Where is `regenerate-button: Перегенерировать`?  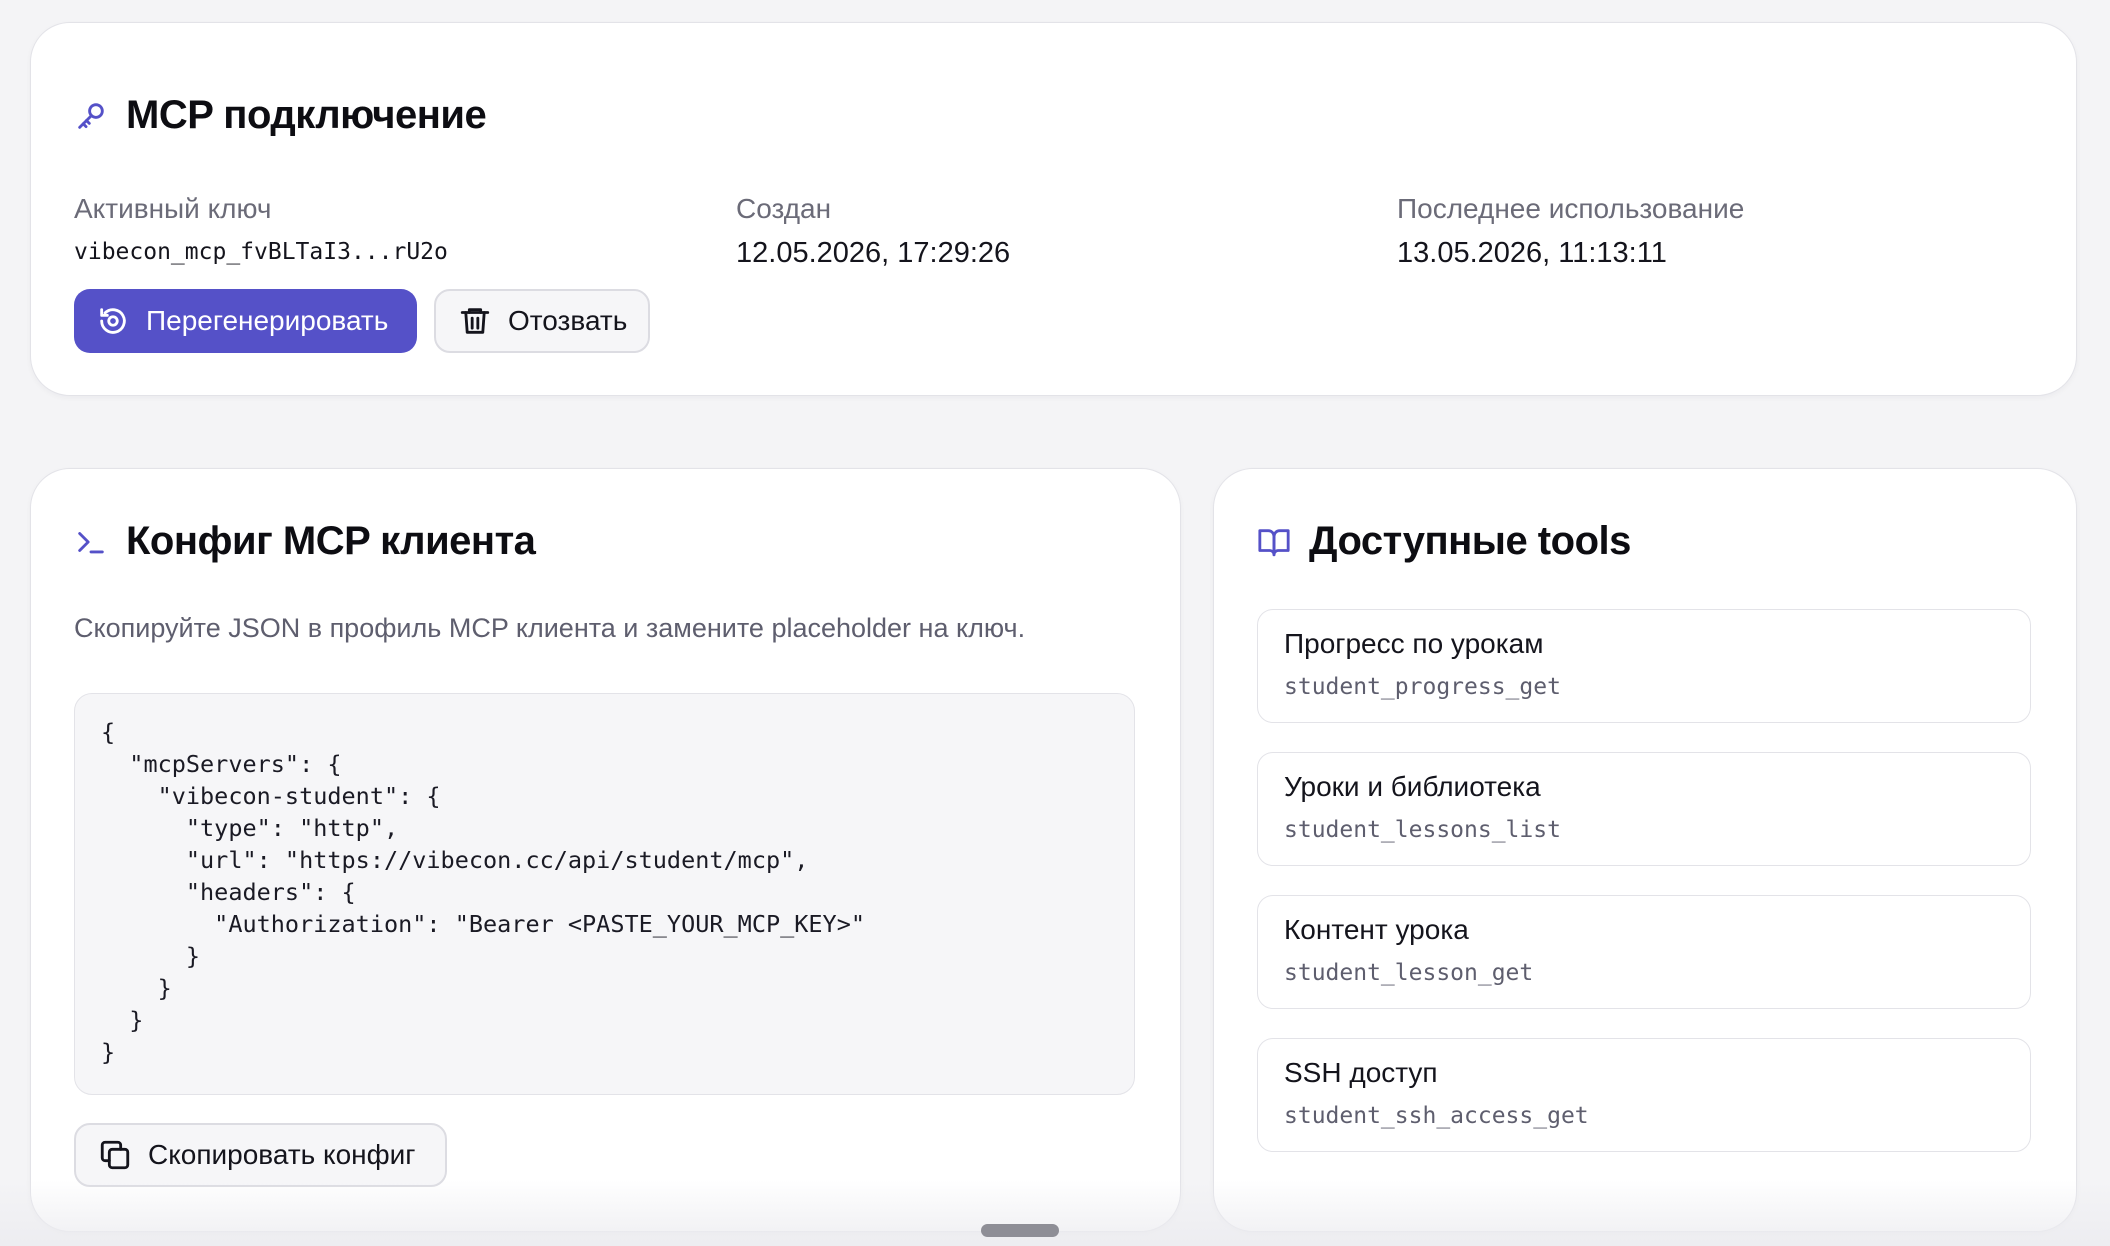
regenerate-button: Перегенерировать is located at coordinates (245, 321).